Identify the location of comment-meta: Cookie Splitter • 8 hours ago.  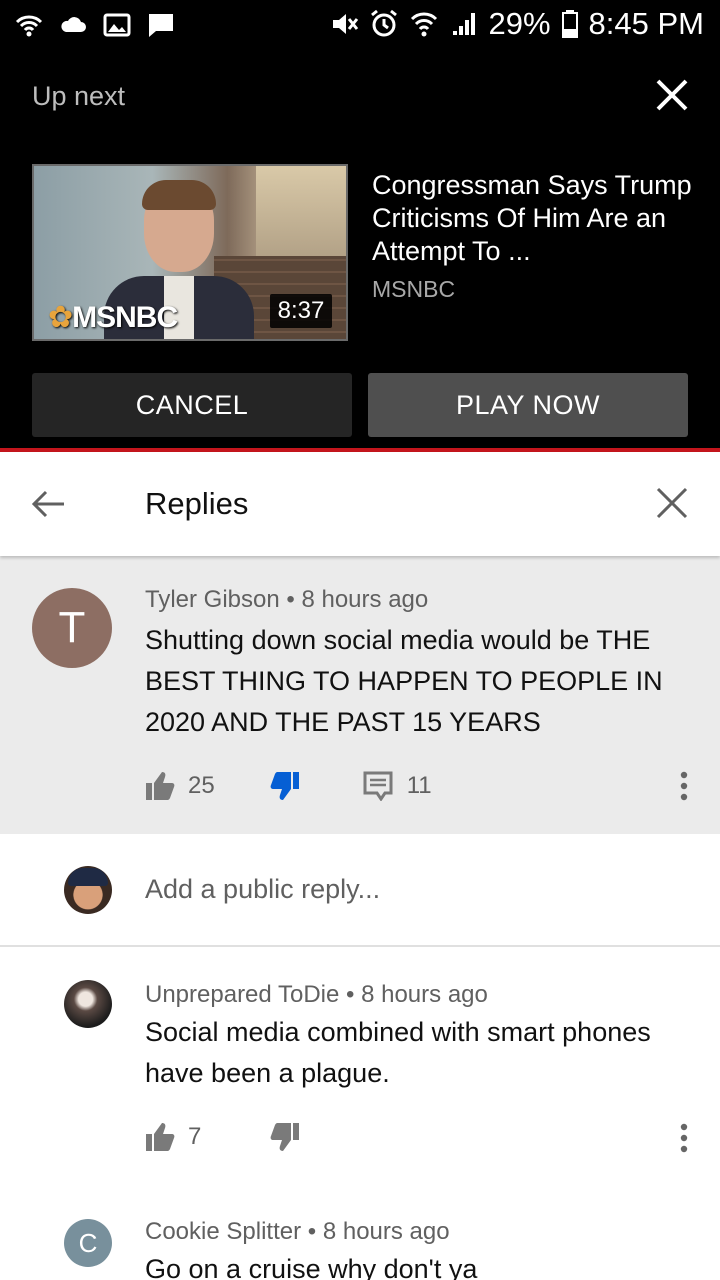
(297, 1232).